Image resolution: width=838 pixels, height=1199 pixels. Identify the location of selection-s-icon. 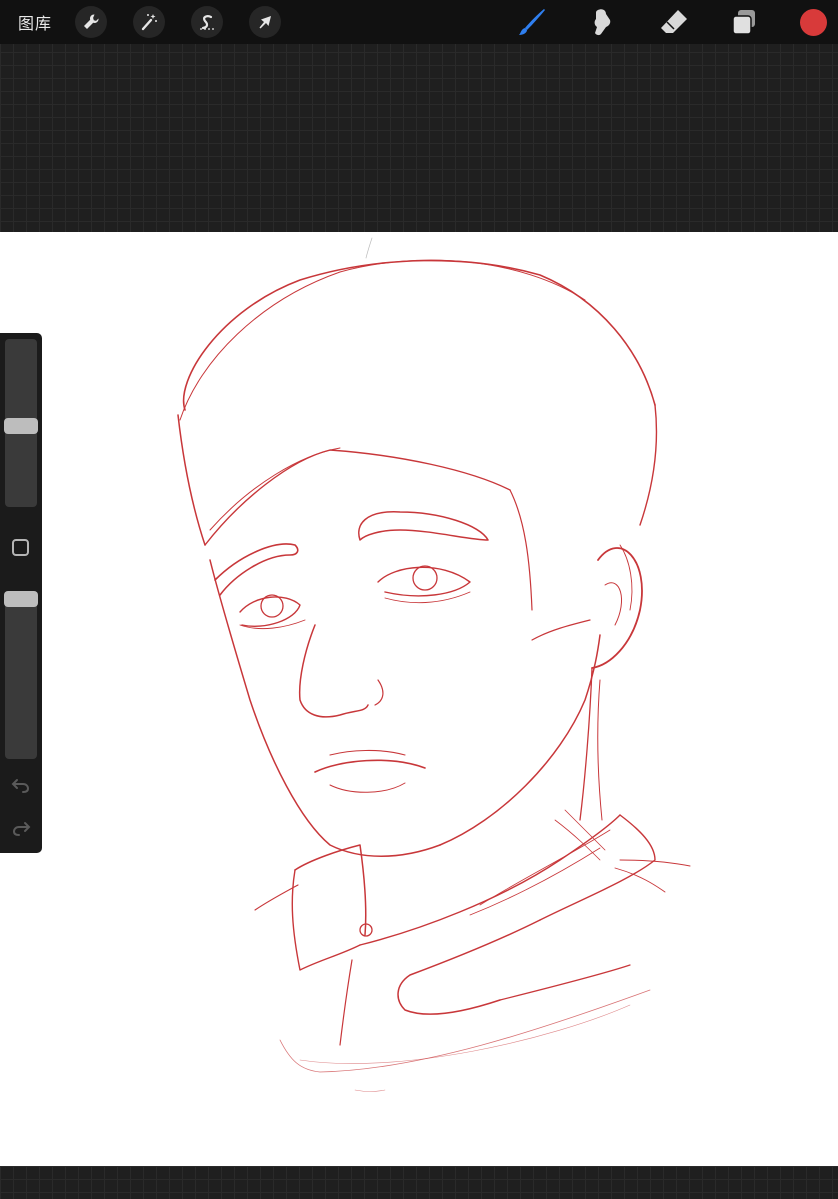
(207, 22).